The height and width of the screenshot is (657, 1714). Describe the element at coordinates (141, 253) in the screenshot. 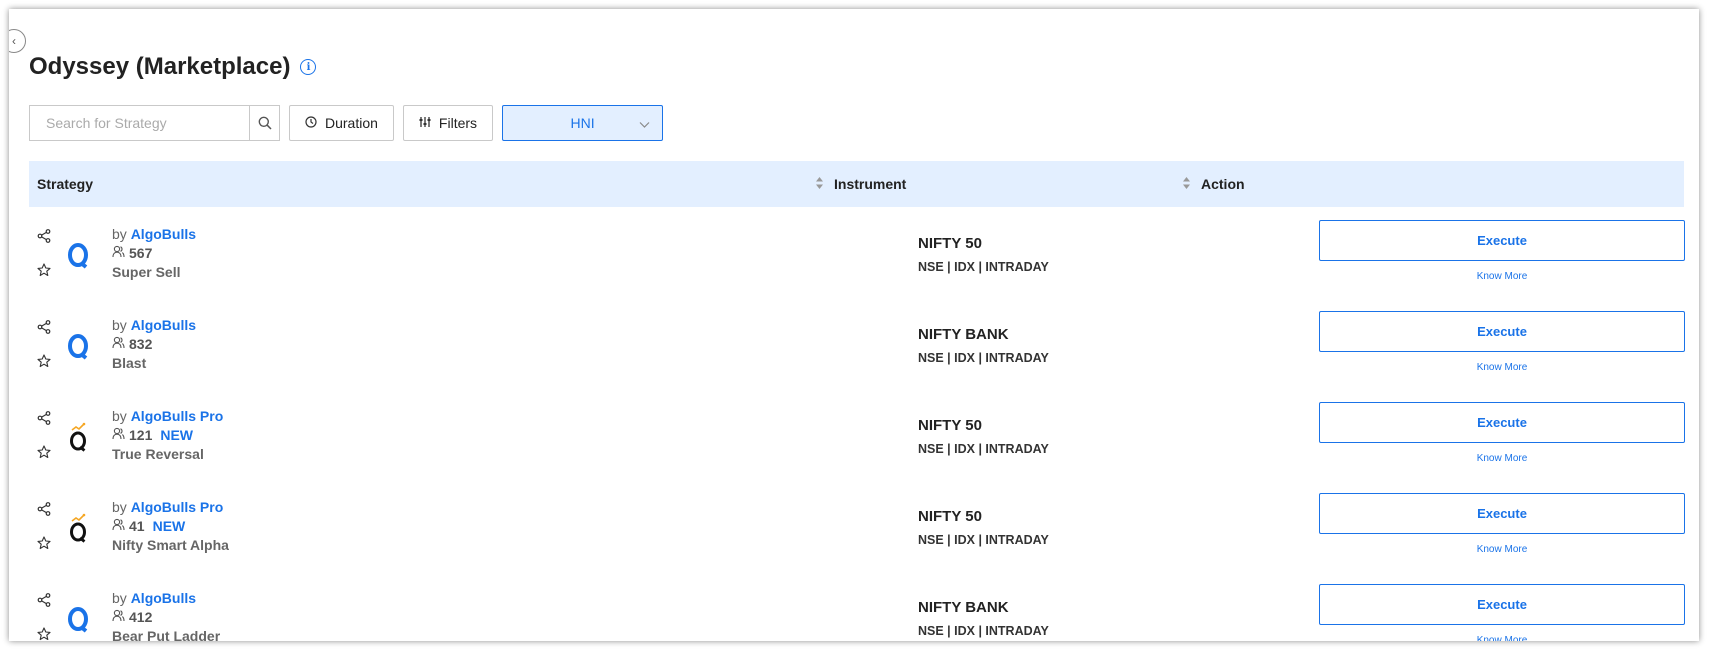

I see `subscriber-count: 567` at that location.